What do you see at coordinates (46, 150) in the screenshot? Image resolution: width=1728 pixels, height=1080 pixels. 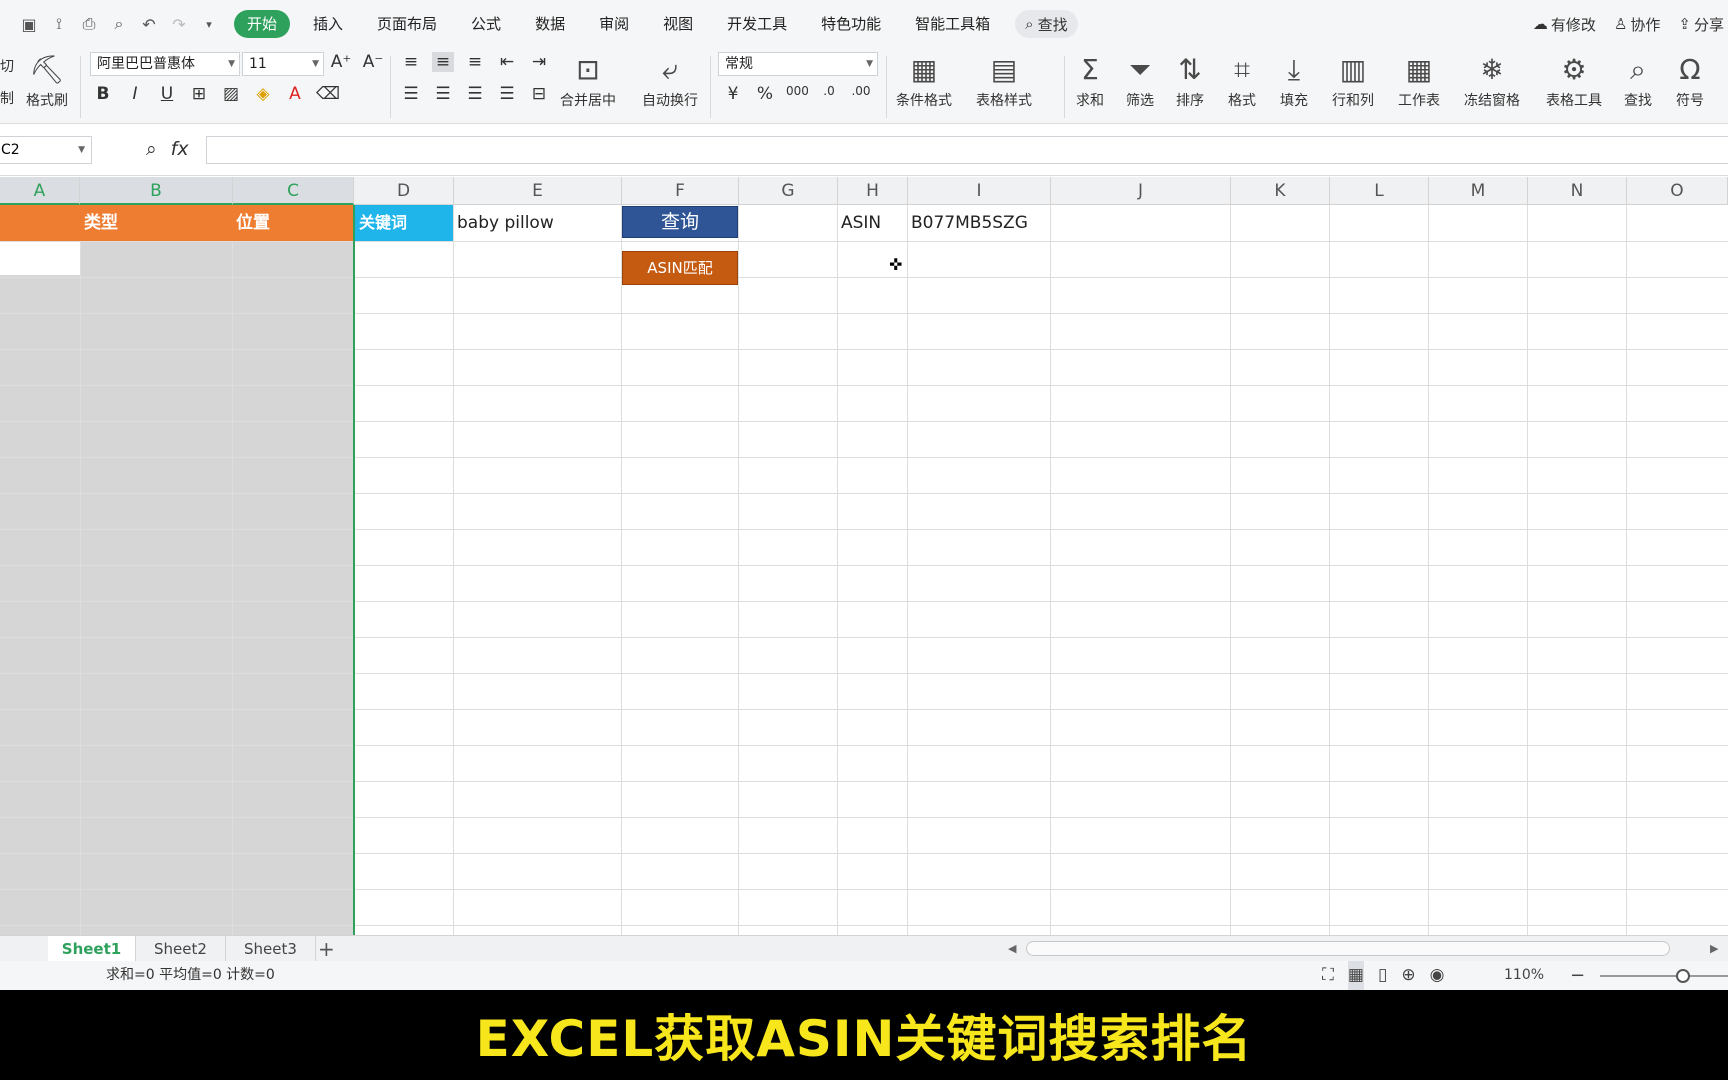 I see `name-box: C2 ▼` at bounding box center [46, 150].